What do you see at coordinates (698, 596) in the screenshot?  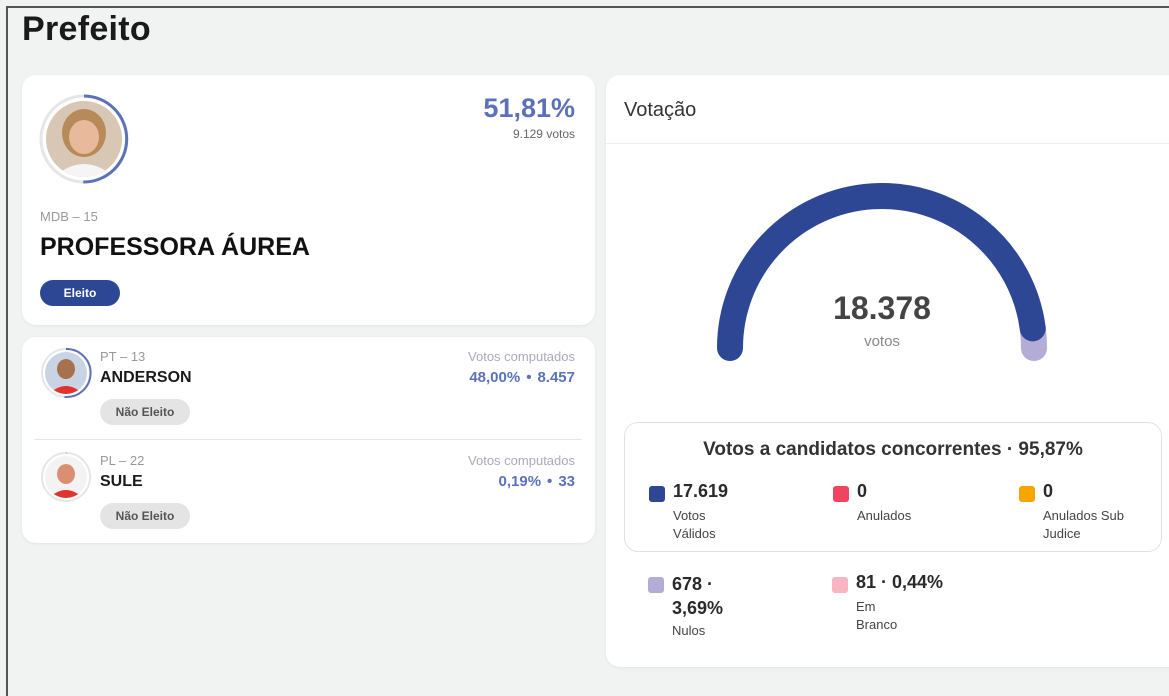 I see `stat-value: 678 · 3,69%` at bounding box center [698, 596].